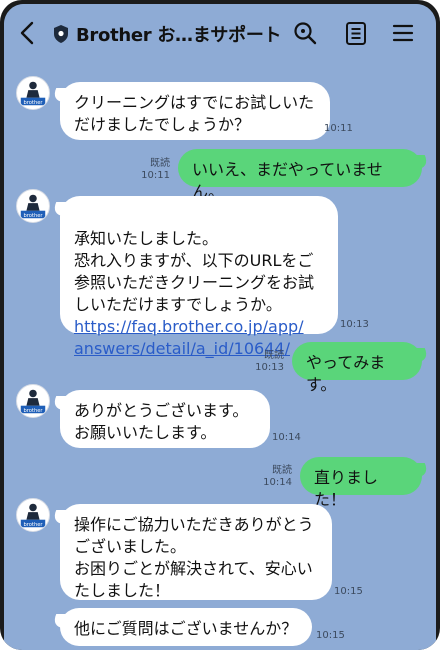 The image size is (440, 650). I want to click on notes-icon, so click(356, 33).